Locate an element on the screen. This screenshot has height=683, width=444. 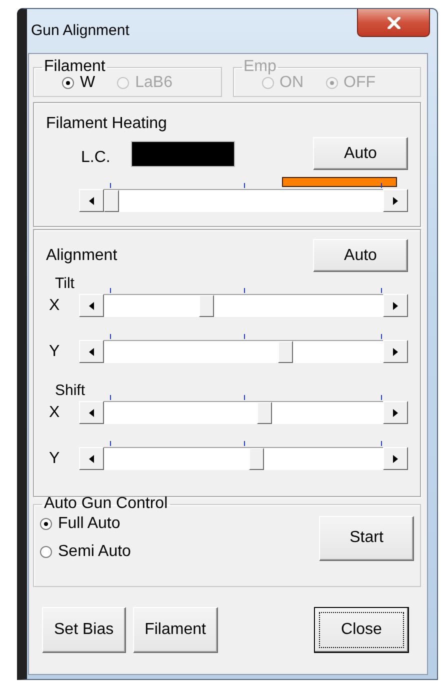
section-title: Filament Heating is located at coordinates (107, 124).